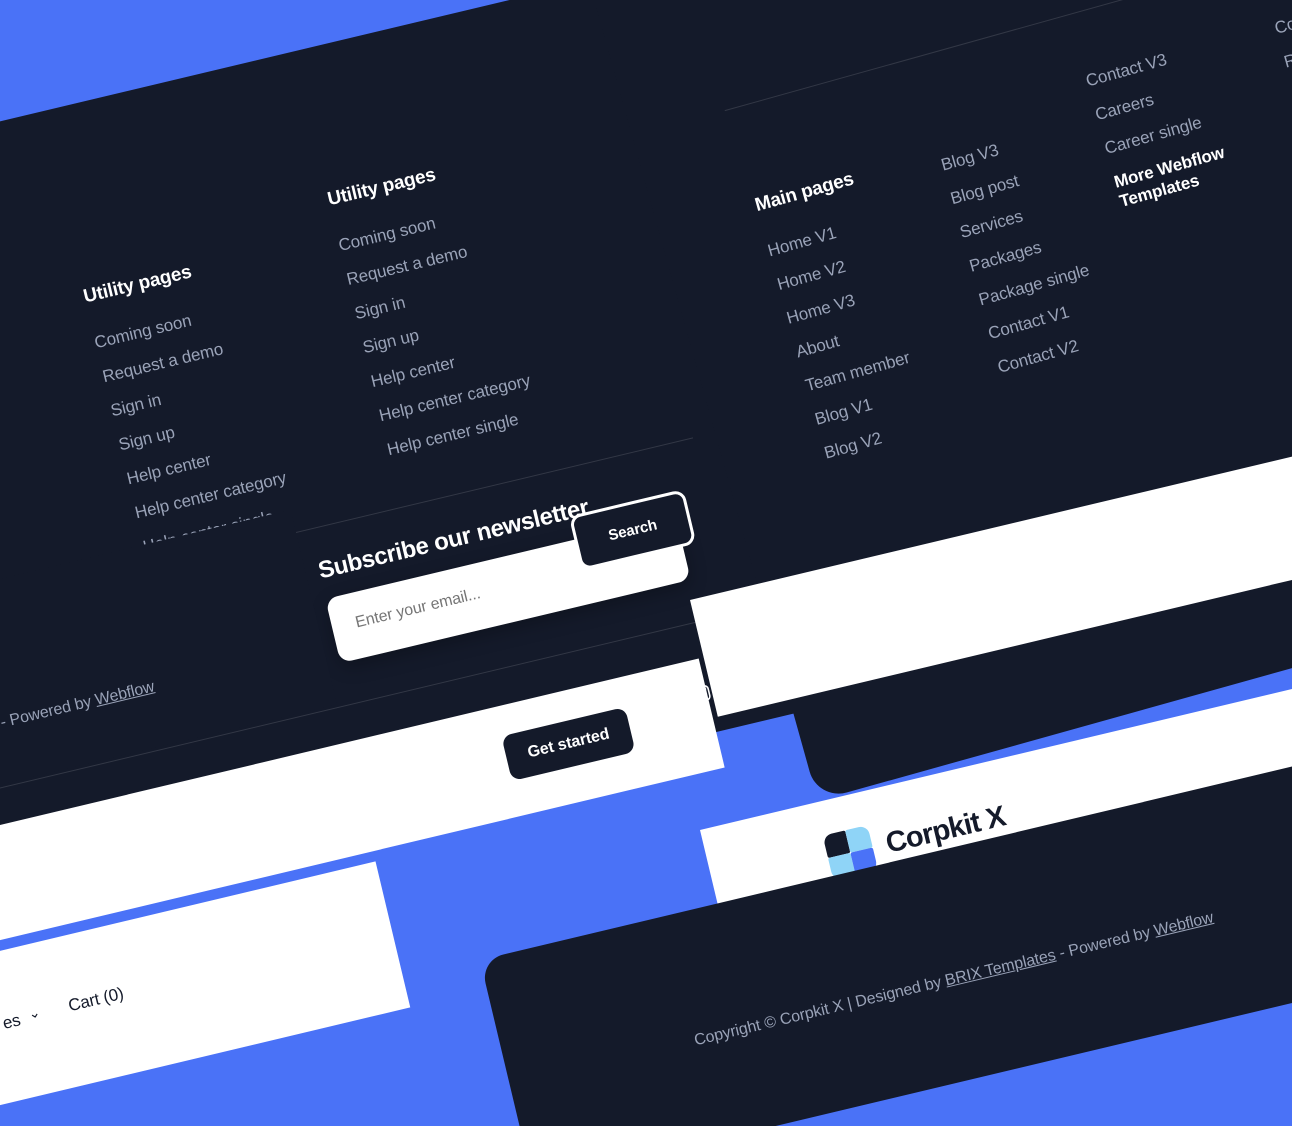 This screenshot has width=1292, height=1126. Describe the element at coordinates (467, 597) in the screenshot. I see `email-input` at that location.